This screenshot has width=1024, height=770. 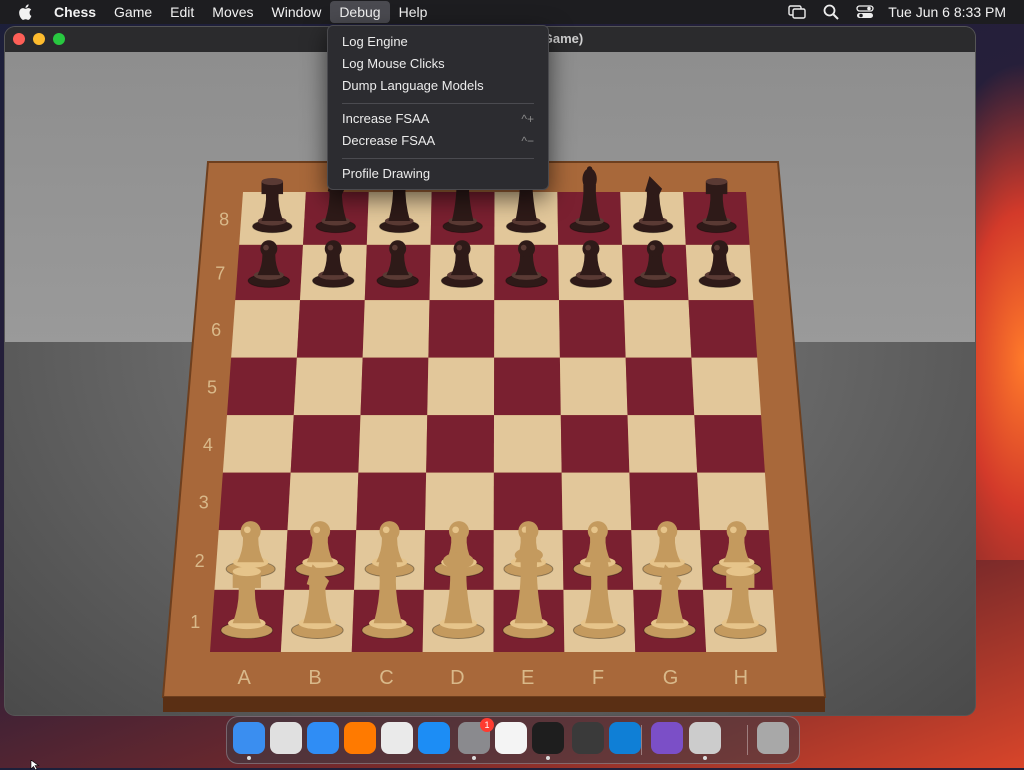 I want to click on file-label: D, so click(x=457, y=678).